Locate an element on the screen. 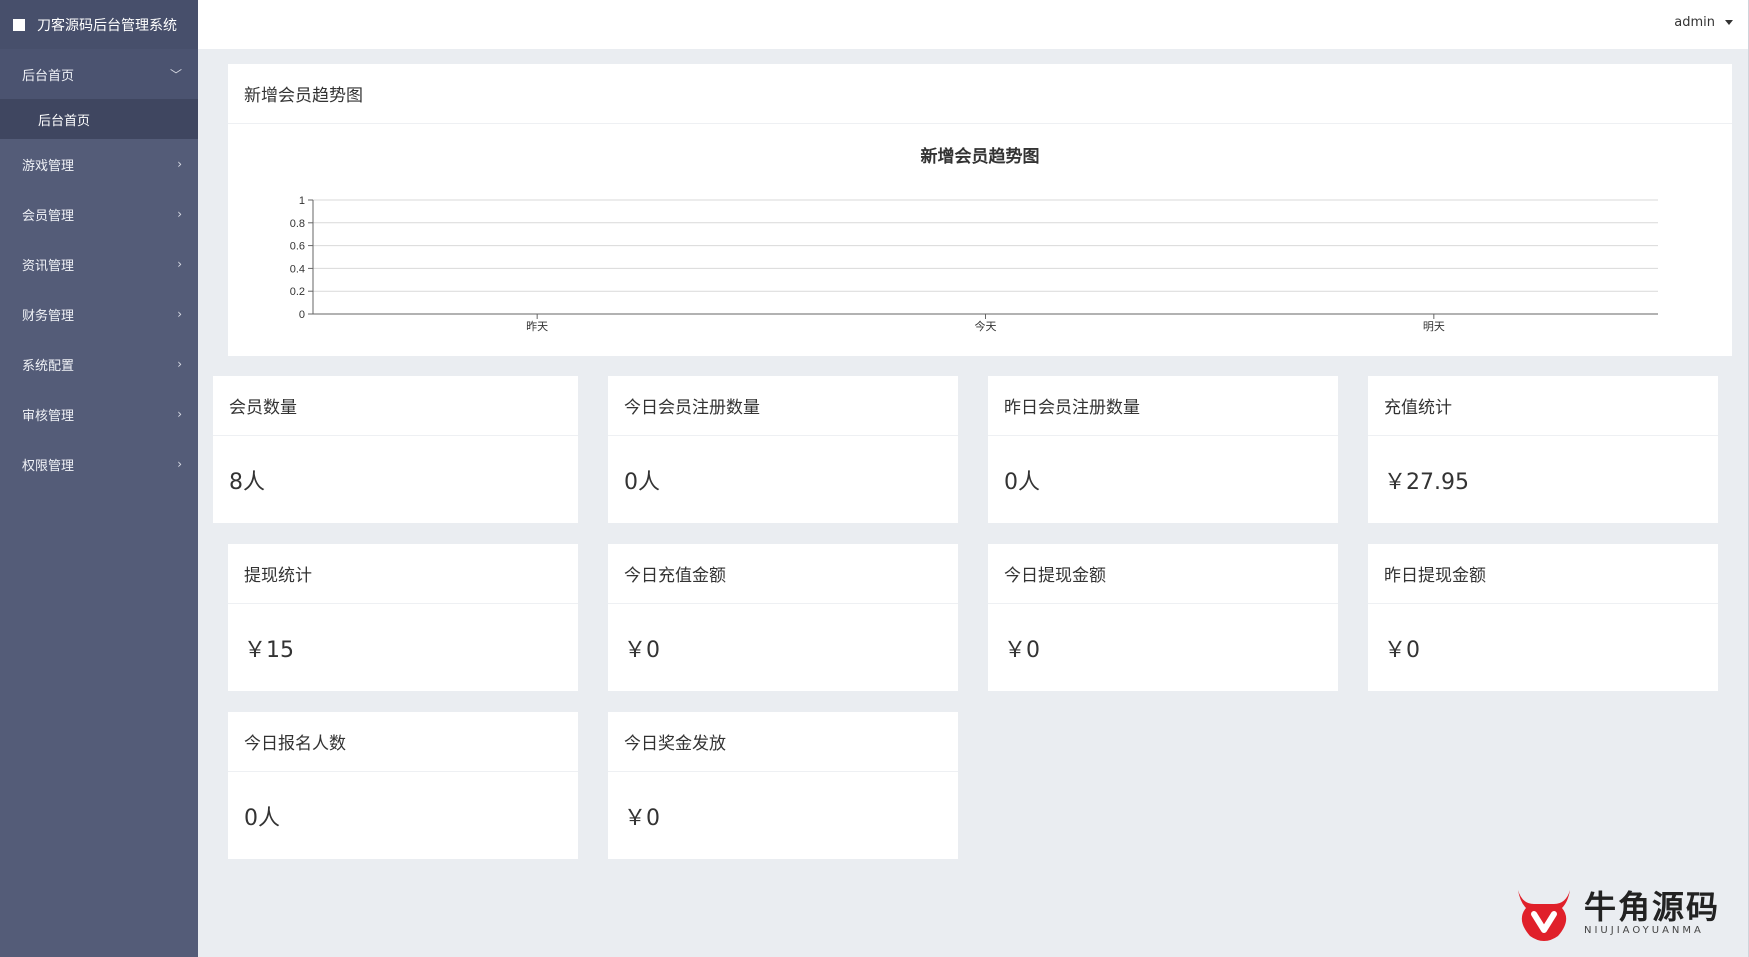  watermark-name: 牛角源码 is located at coordinates (1652, 906).